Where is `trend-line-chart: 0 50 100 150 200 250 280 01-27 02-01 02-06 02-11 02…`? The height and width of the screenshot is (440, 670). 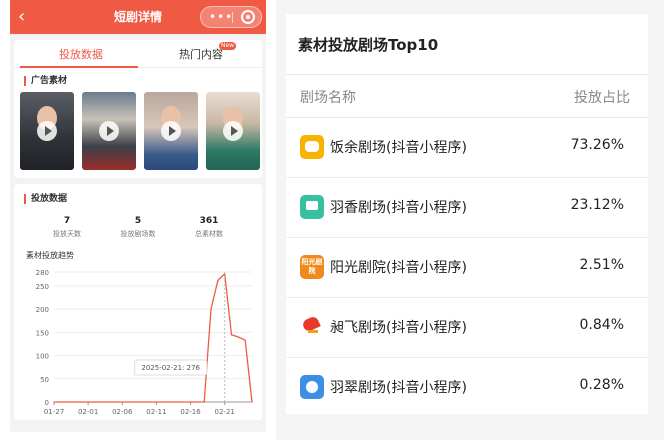 trend-line-chart: 0 50 100 150 200 250 280 01-27 02-01 02-06 02-11 02… is located at coordinates (144, 342).